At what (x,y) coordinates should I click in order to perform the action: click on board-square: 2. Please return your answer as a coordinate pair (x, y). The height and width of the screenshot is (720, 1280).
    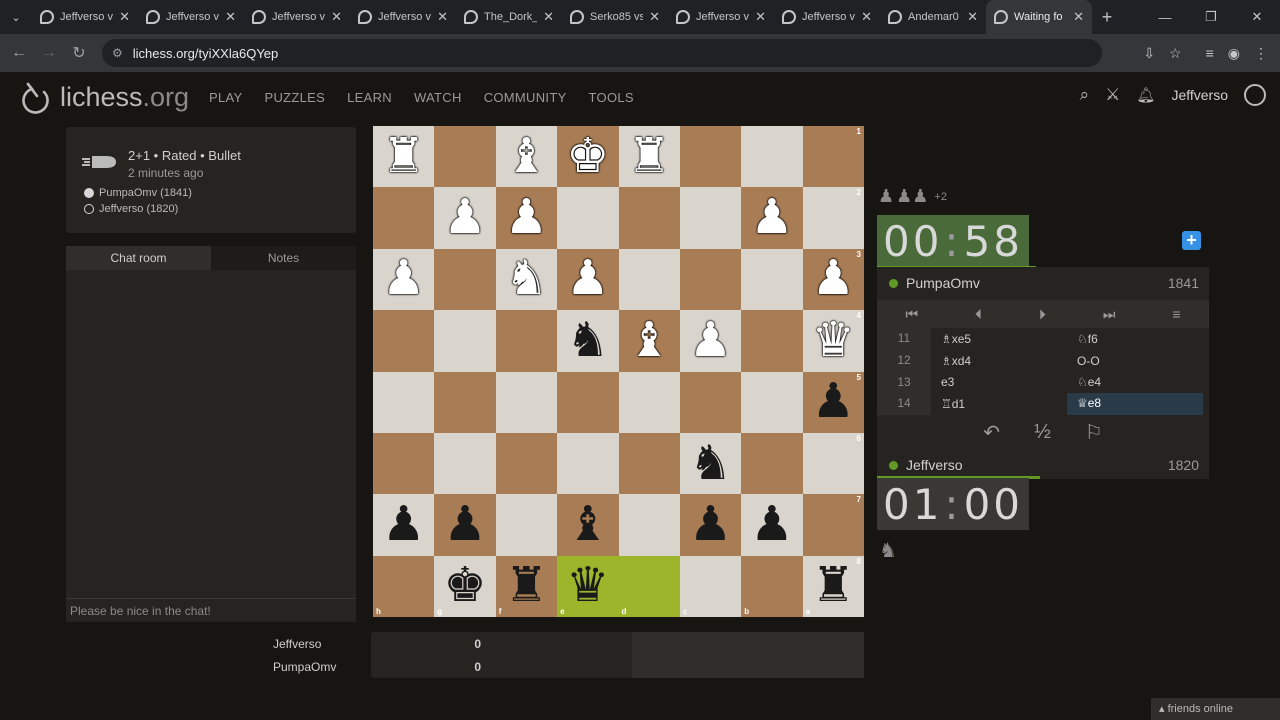
    Looking at the image, I should click on (833, 218).